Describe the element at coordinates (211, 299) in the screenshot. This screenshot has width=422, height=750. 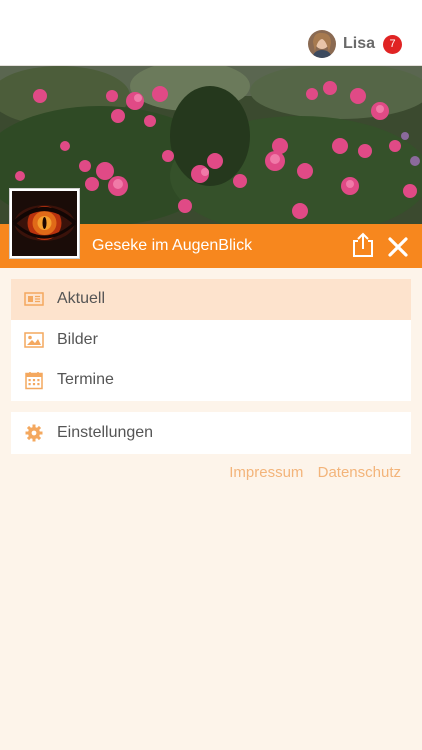
I see `menu-item-aktuell: Aktuell` at that location.